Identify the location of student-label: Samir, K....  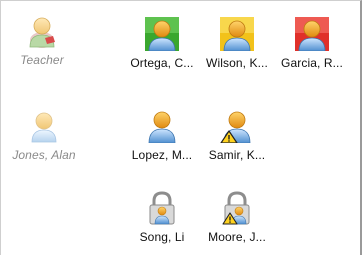
(237, 155).